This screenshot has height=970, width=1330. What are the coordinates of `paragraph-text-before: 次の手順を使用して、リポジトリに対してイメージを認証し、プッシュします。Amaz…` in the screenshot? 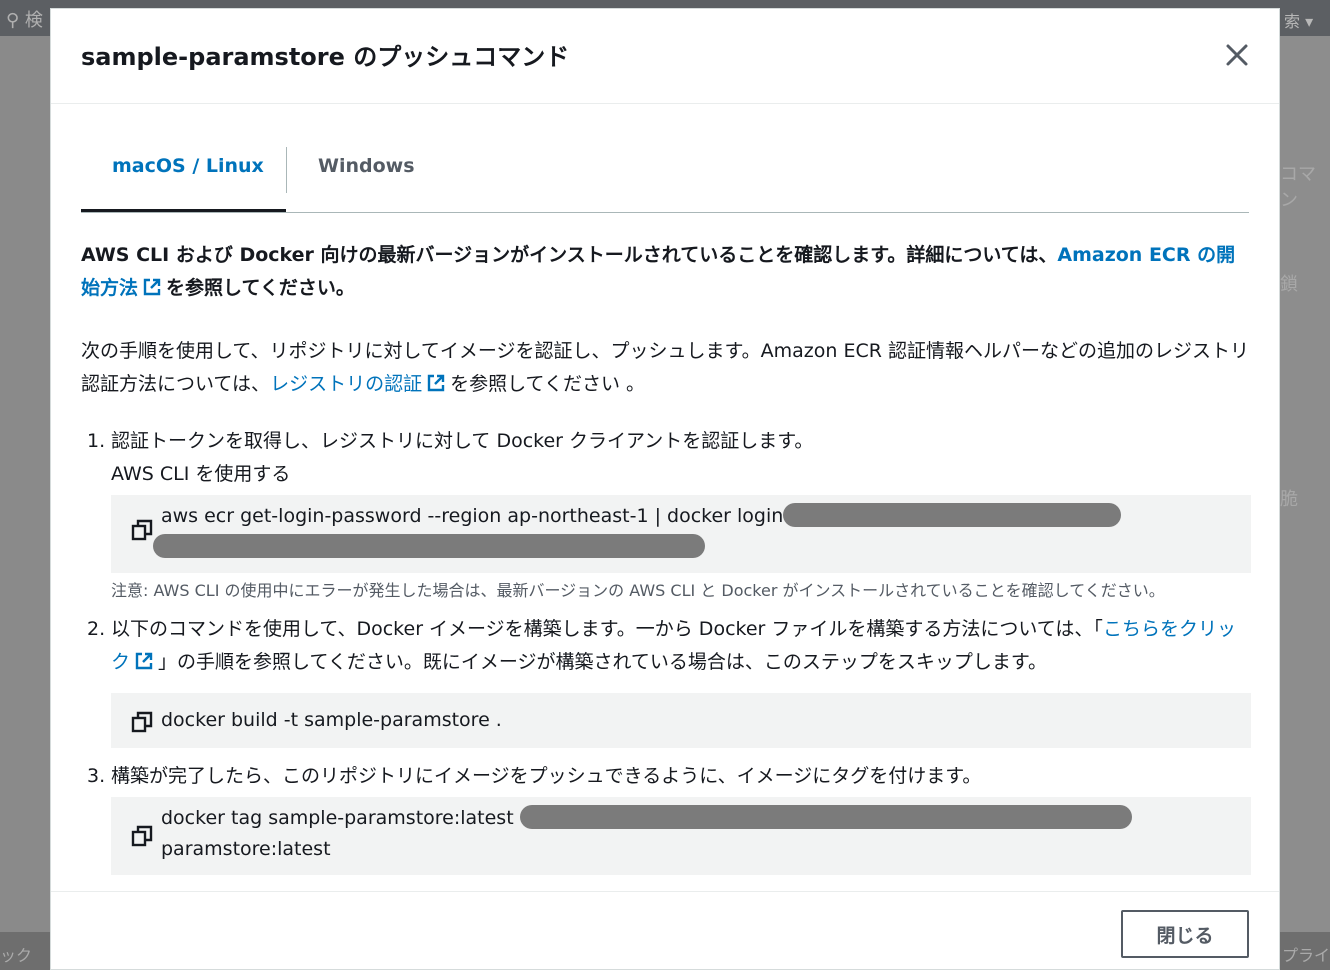 It's located at (665, 367).